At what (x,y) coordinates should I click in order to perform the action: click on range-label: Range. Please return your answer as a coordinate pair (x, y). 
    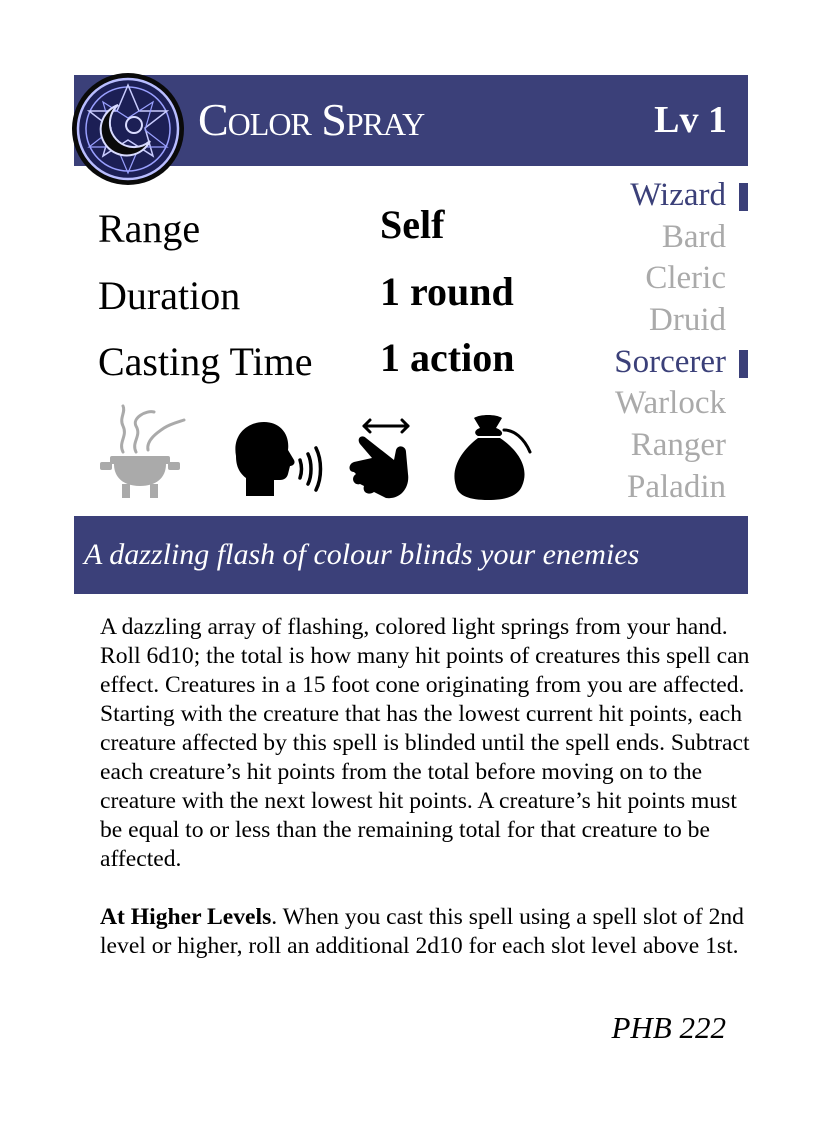
    Looking at the image, I should click on (149, 228).